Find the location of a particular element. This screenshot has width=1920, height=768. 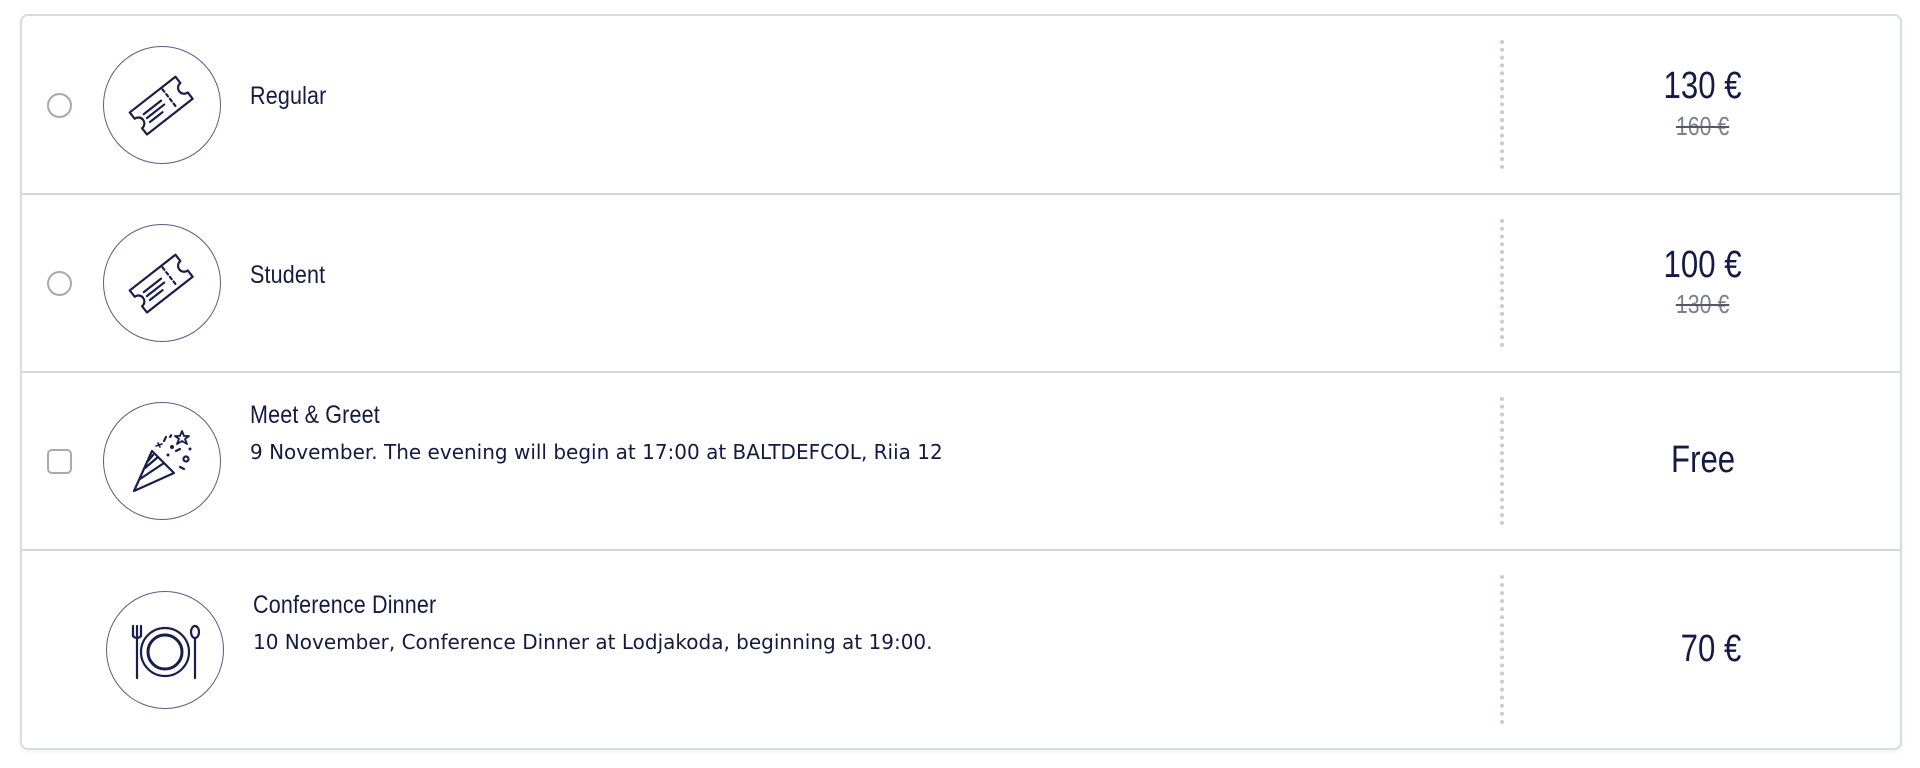

regular-radio is located at coordinates (59, 105).